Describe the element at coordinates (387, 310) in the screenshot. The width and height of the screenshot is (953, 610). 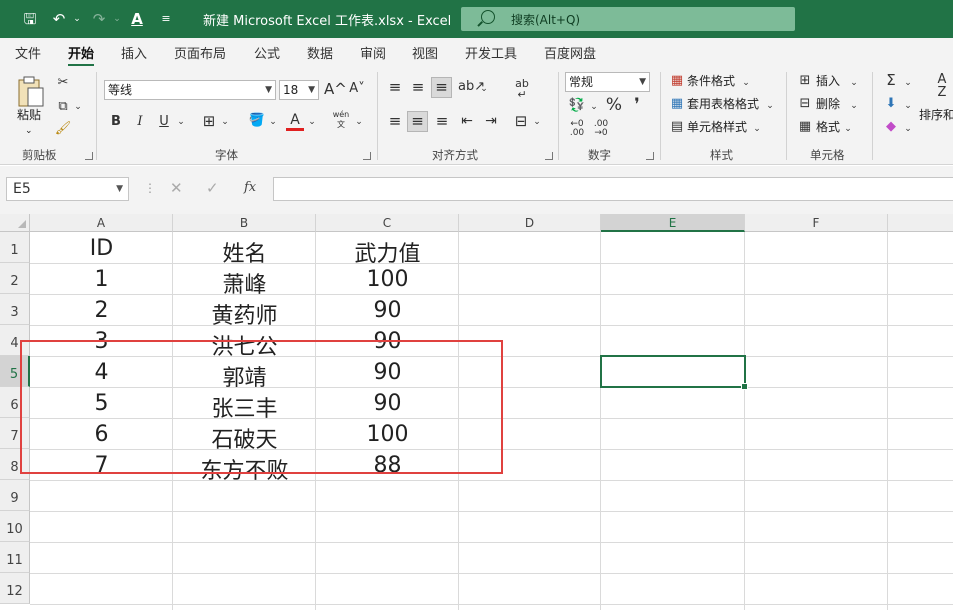
I see `cell-c3: 90` at that location.